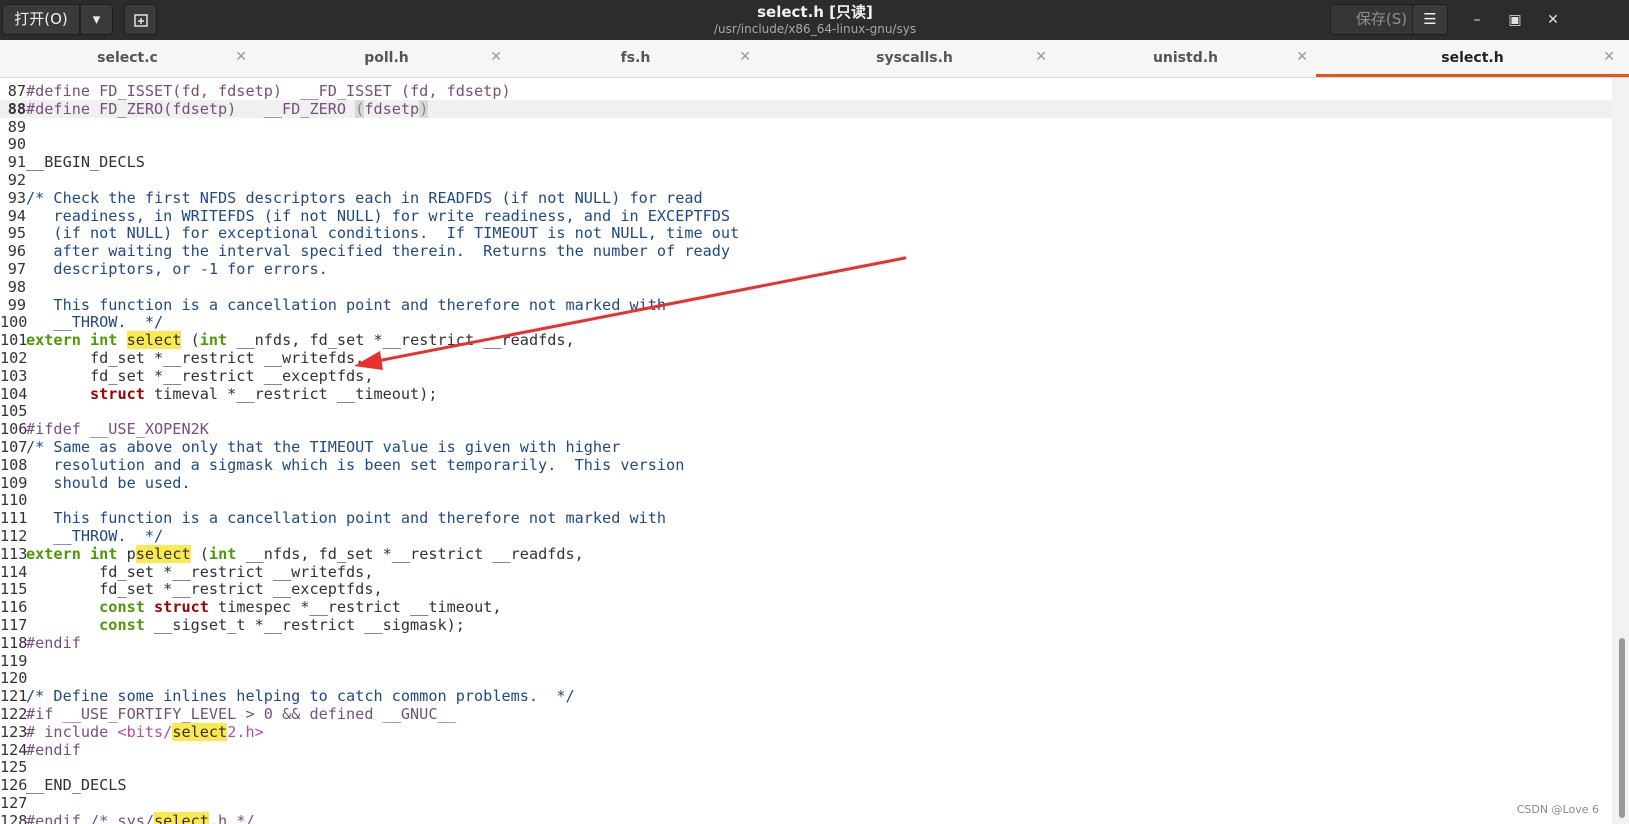  Describe the element at coordinates (806, 643) in the screenshot. I see `code-line: 118#endif` at that location.